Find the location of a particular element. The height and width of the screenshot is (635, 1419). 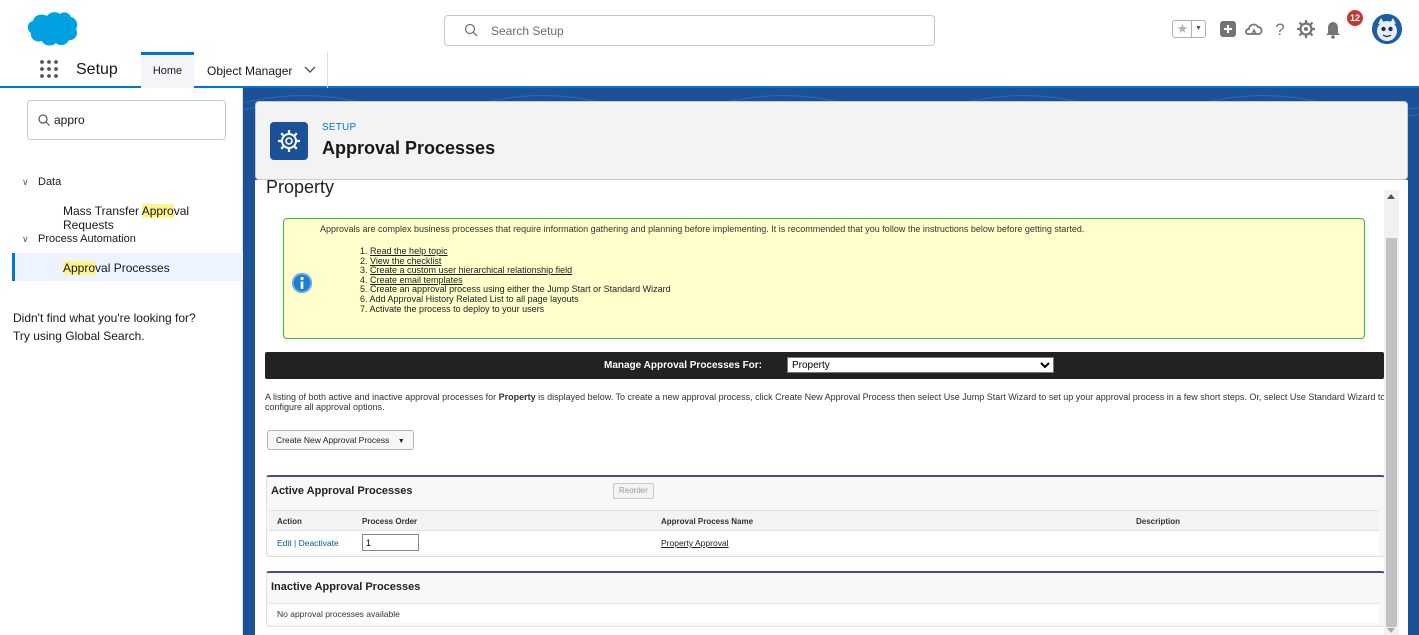

column-header-action: Action is located at coordinates (289, 521).